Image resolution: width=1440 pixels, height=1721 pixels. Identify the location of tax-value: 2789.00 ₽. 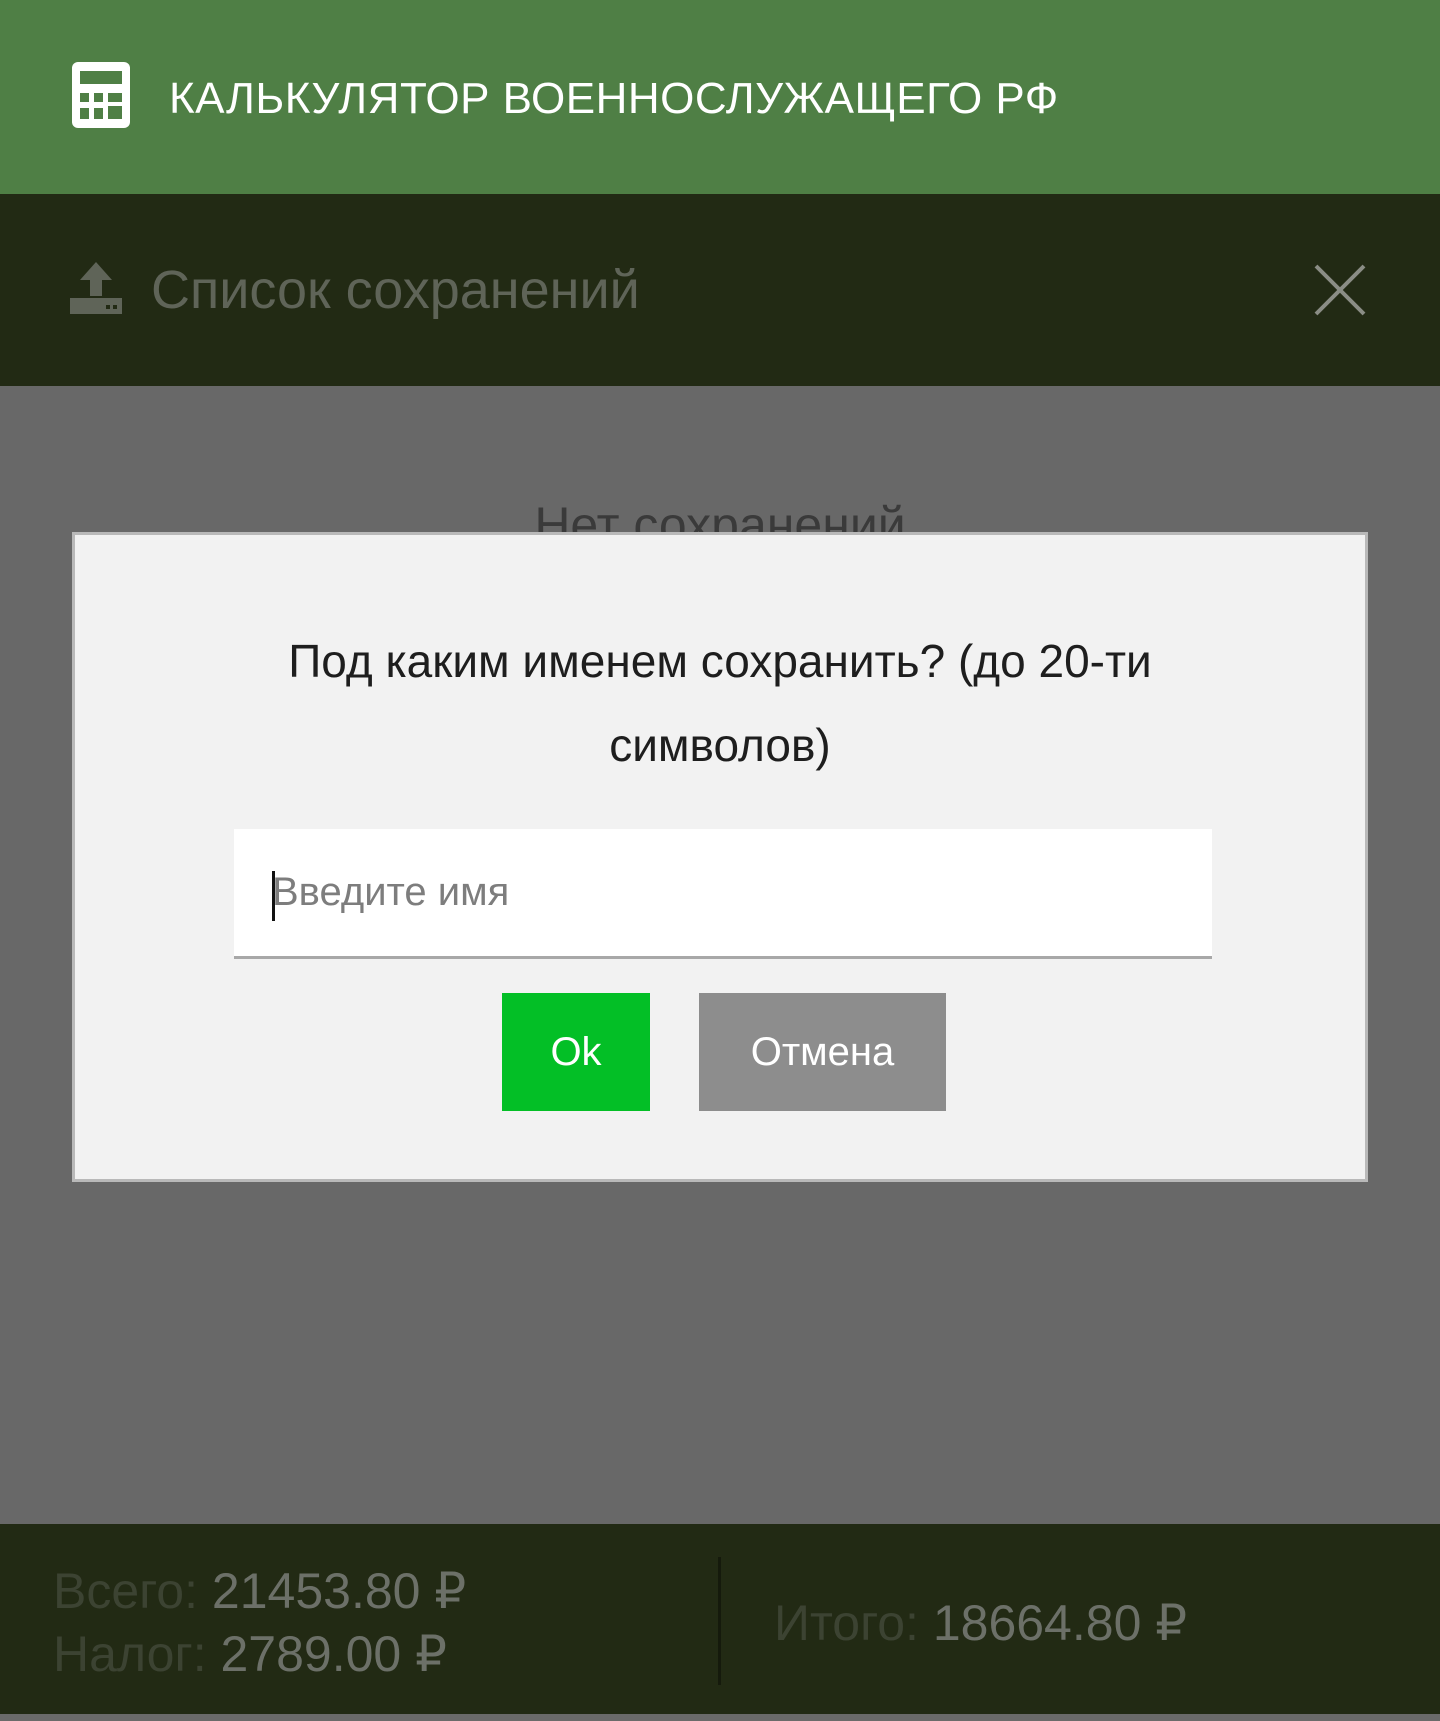
(333, 1654).